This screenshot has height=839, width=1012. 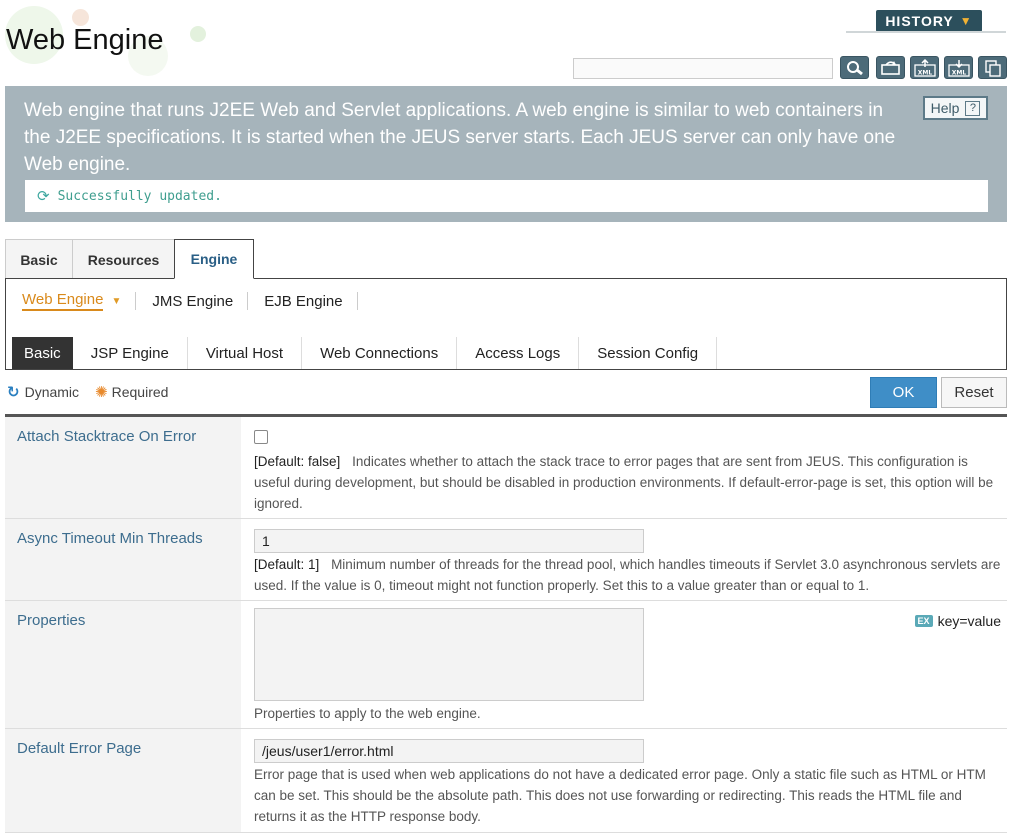 What do you see at coordinates (123, 559) in the screenshot?
I see `field-label: Async Timeout Min Threads` at bounding box center [123, 559].